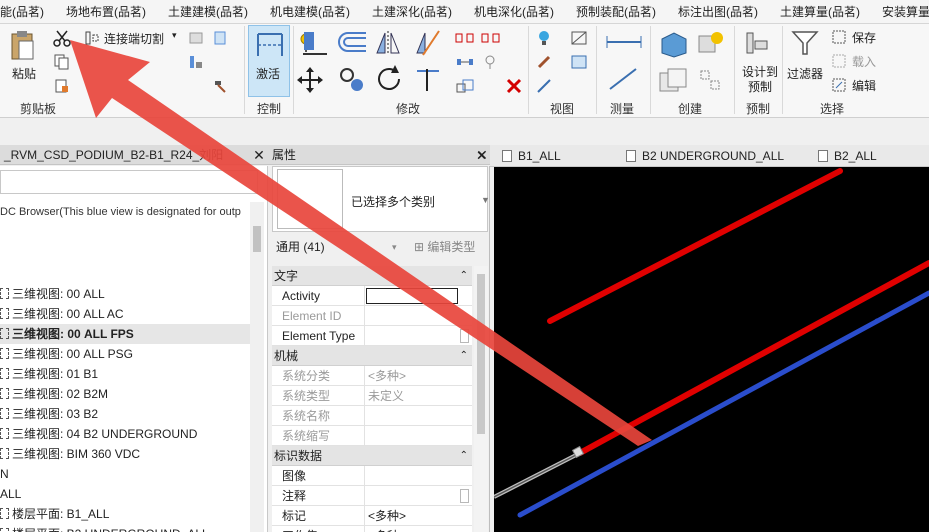  What do you see at coordinates (711, 81) in the screenshot?
I see `create-similar-icon` at bounding box center [711, 81].